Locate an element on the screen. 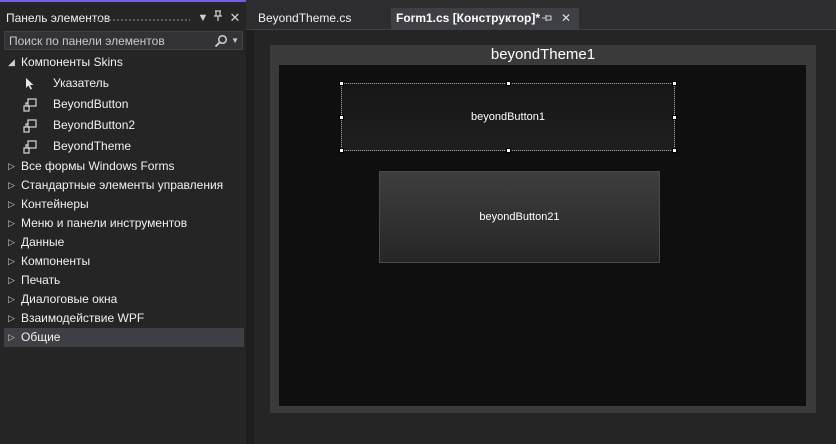  group-label: Взаимодействие WPF is located at coordinates (83, 318).